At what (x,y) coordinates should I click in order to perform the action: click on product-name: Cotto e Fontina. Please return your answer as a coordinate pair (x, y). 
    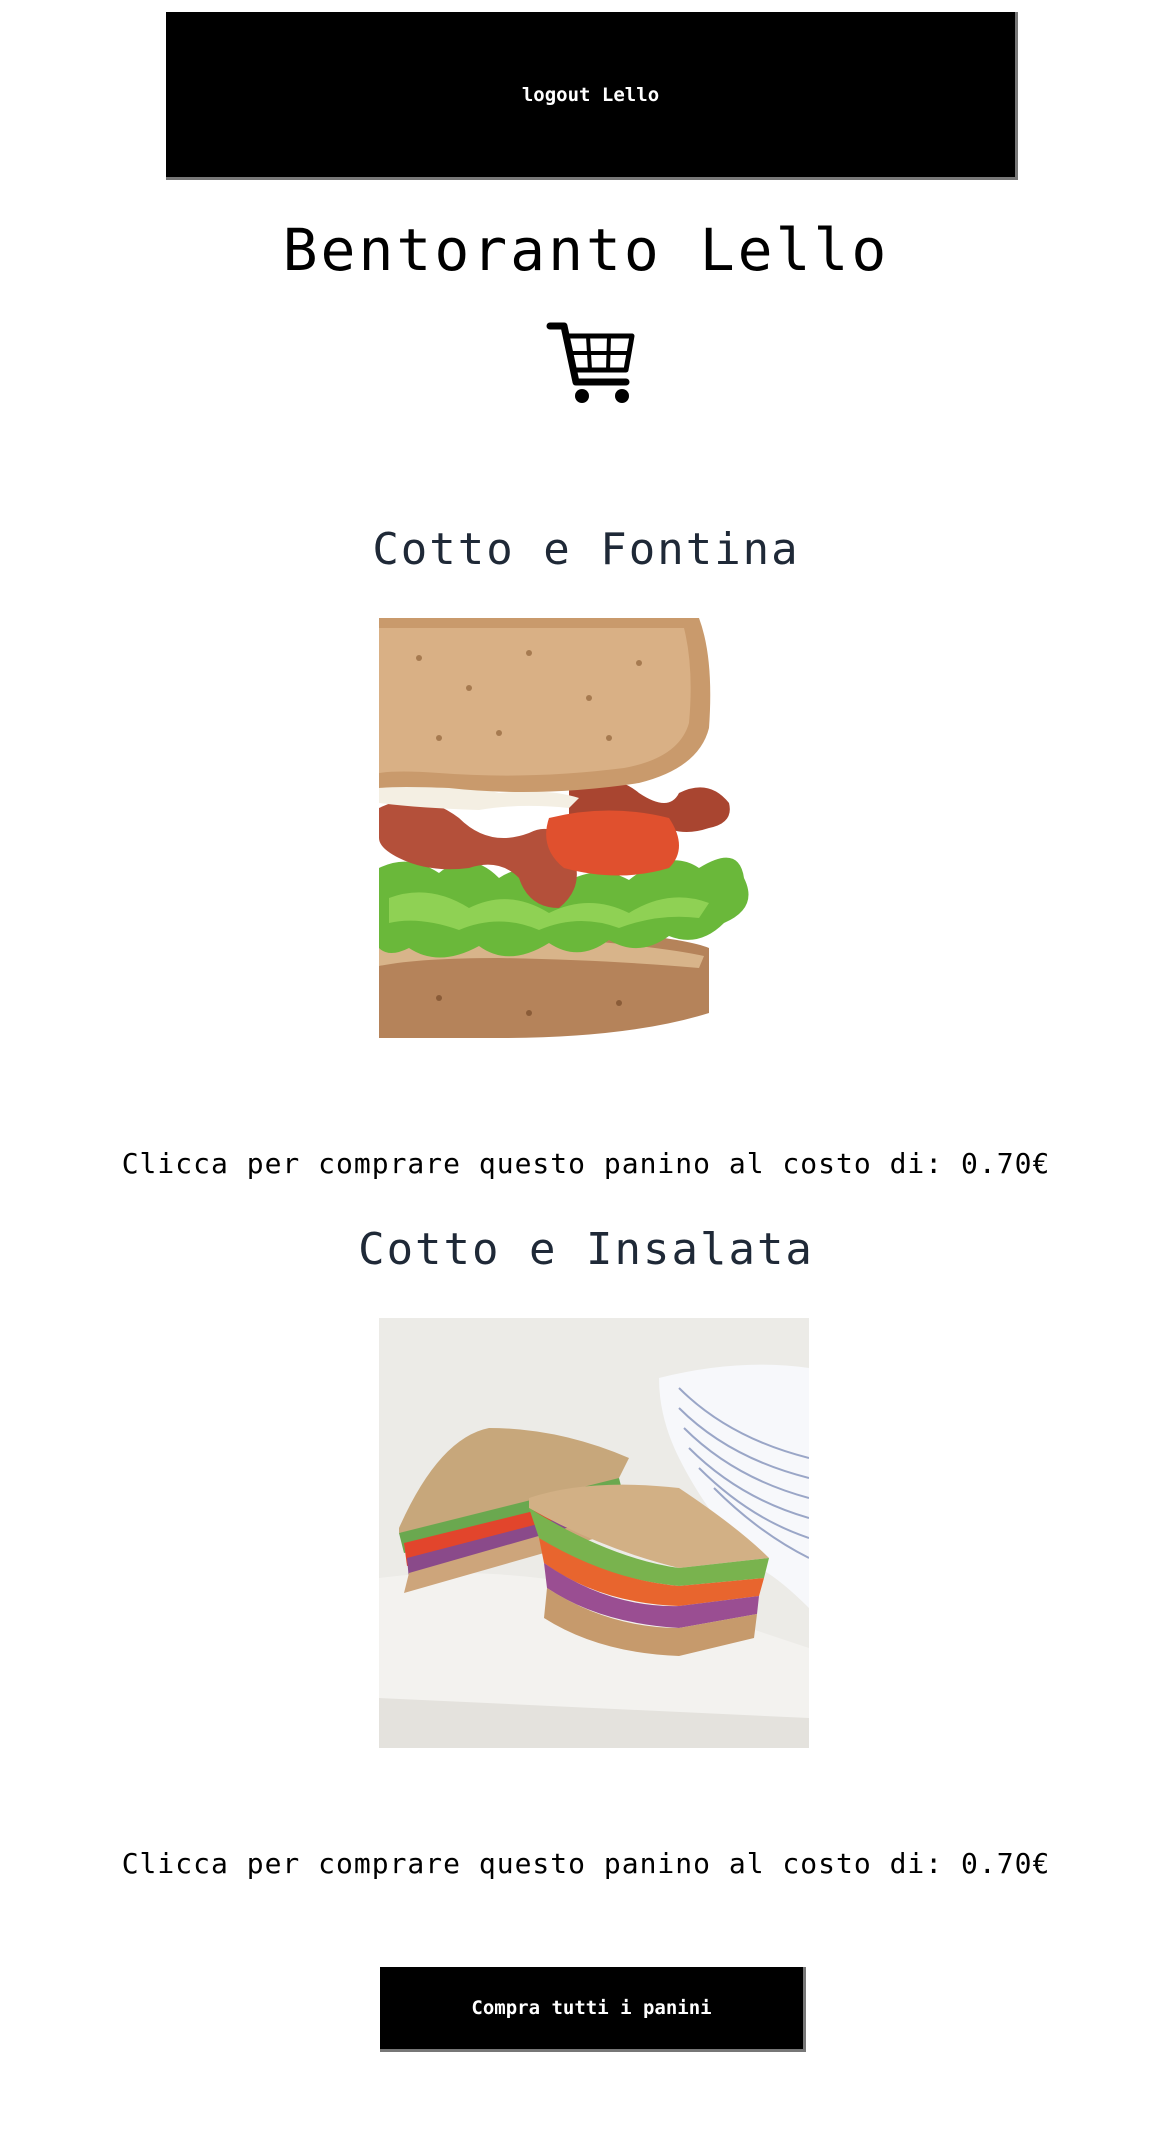
    Looking at the image, I should click on (586, 549).